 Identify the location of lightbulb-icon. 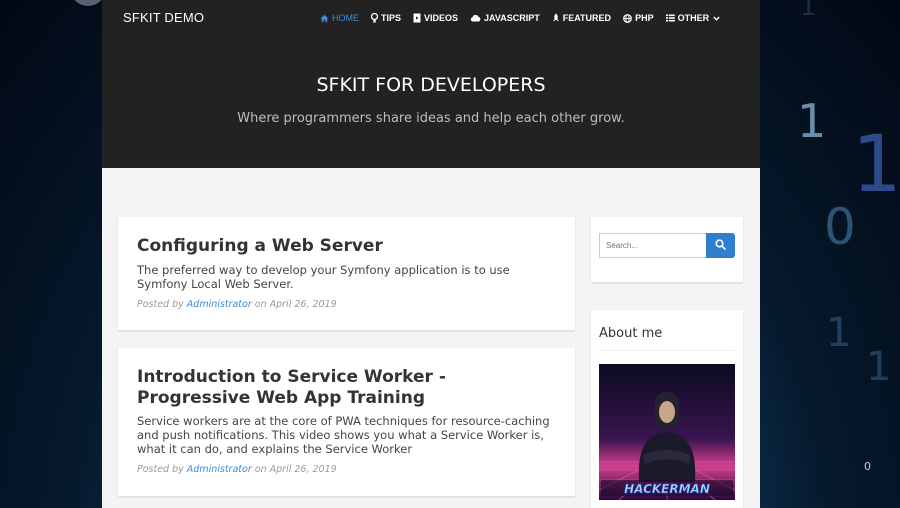
(374, 18).